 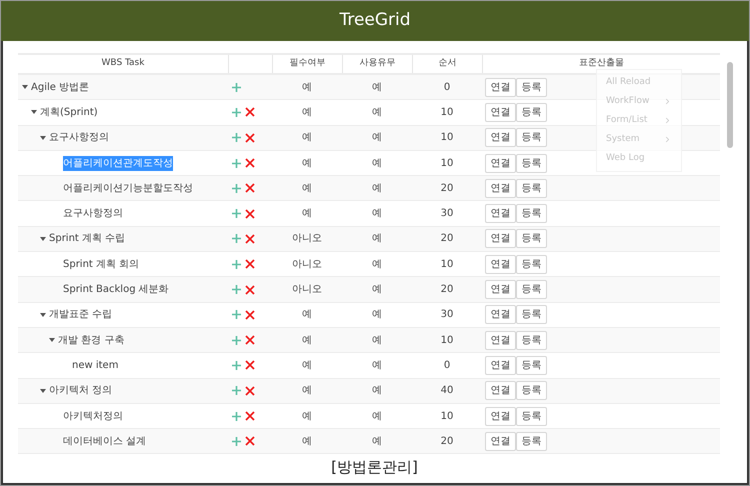 I want to click on table-cell-text: 30, so click(x=447, y=315).